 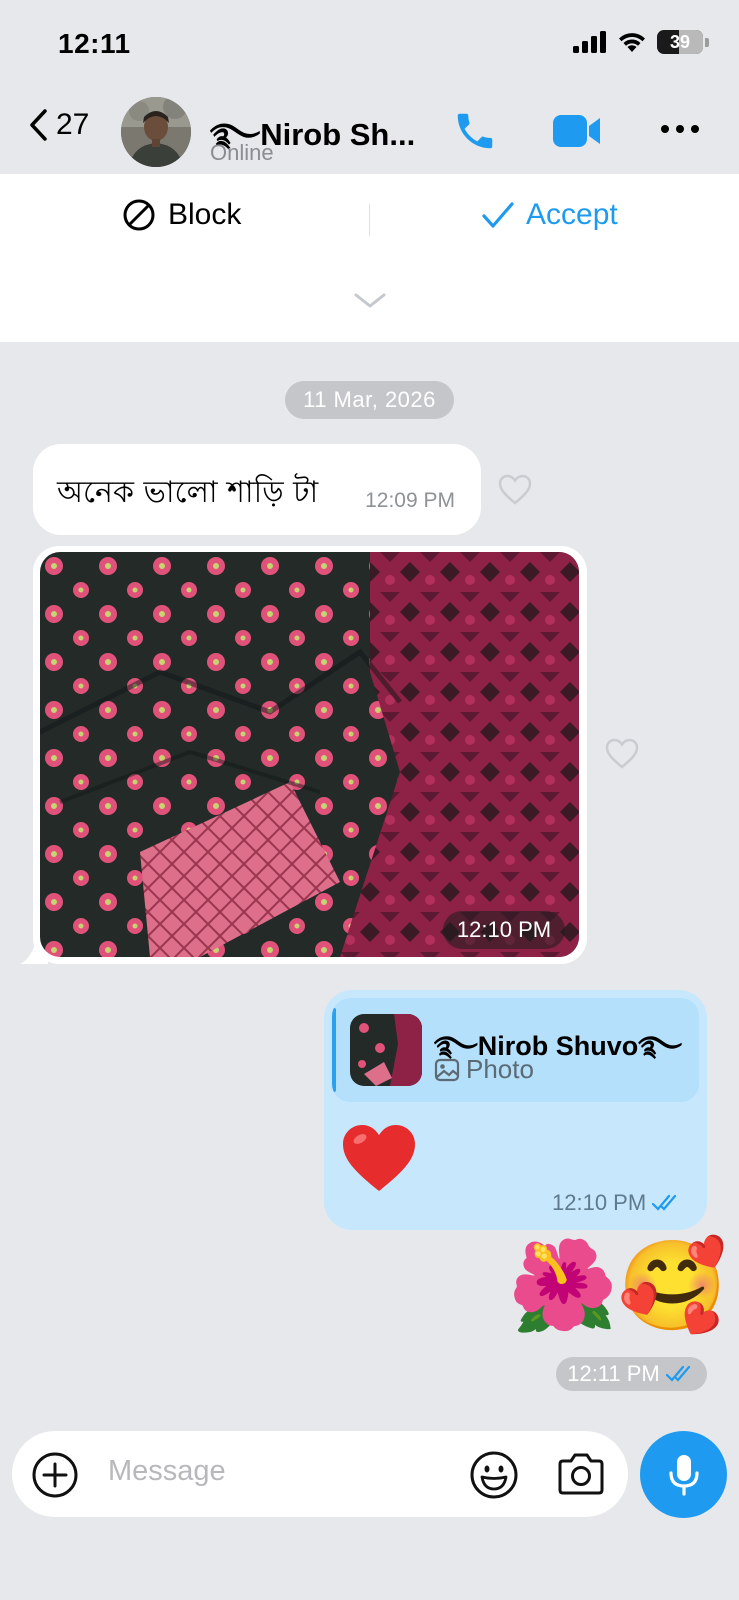 What do you see at coordinates (589, 42) in the screenshot?
I see `signal-icon` at bounding box center [589, 42].